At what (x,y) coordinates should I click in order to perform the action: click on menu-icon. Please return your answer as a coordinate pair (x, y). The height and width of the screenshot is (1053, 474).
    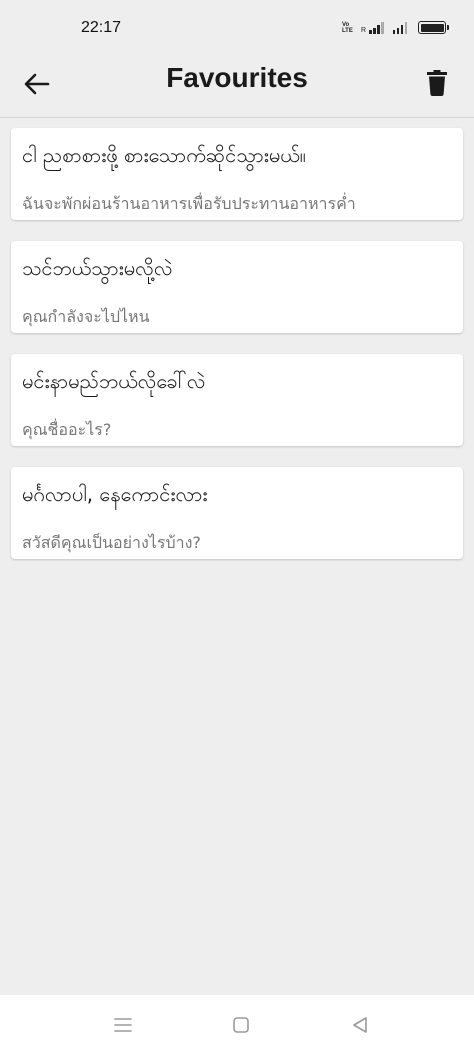
    Looking at the image, I should click on (123, 1025).